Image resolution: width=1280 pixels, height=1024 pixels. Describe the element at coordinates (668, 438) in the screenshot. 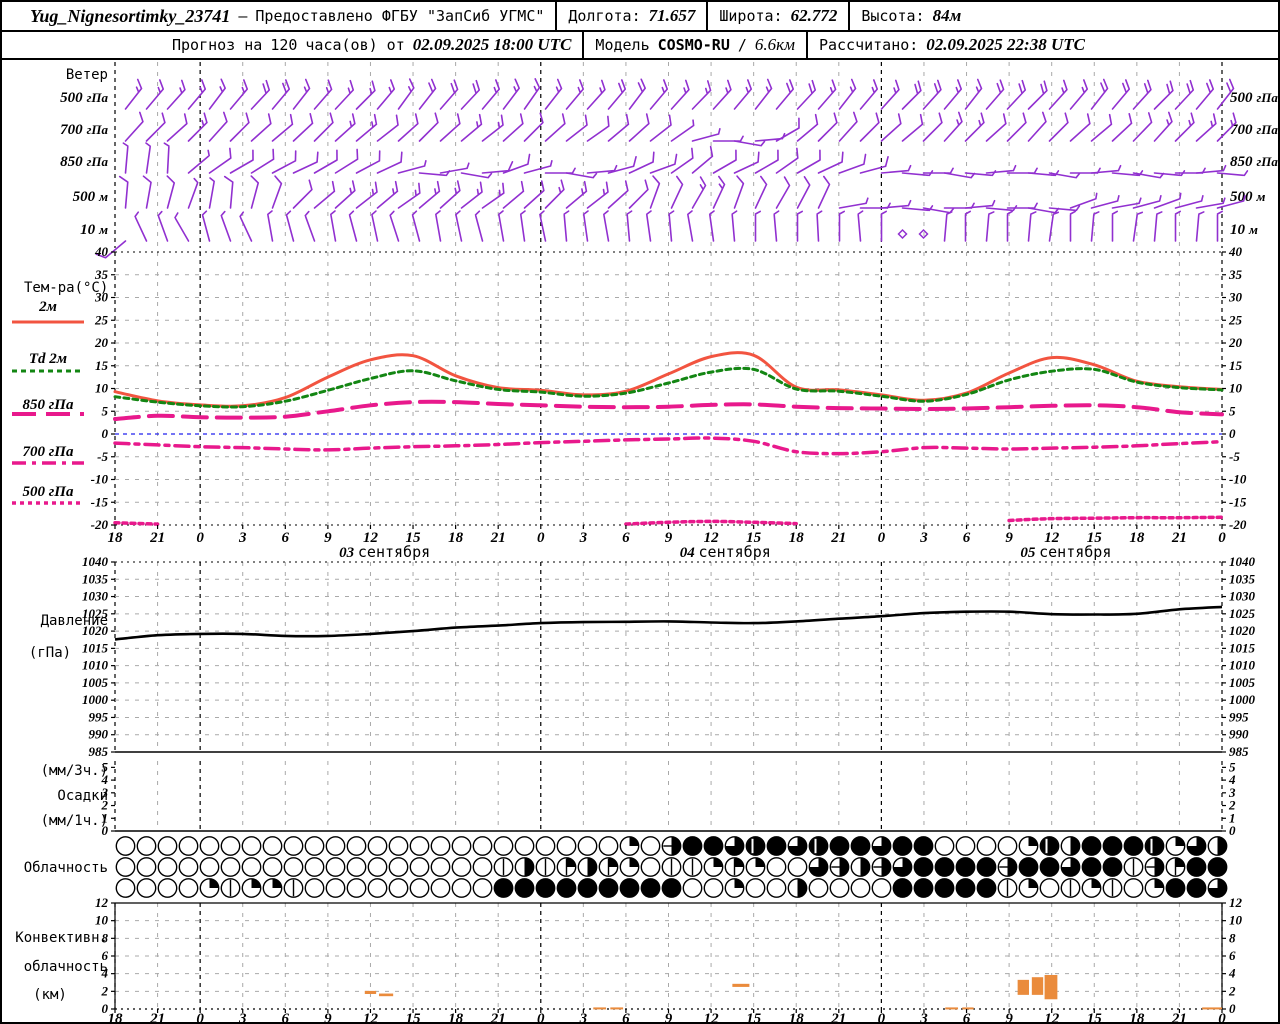

I see `temperature-series` at that location.